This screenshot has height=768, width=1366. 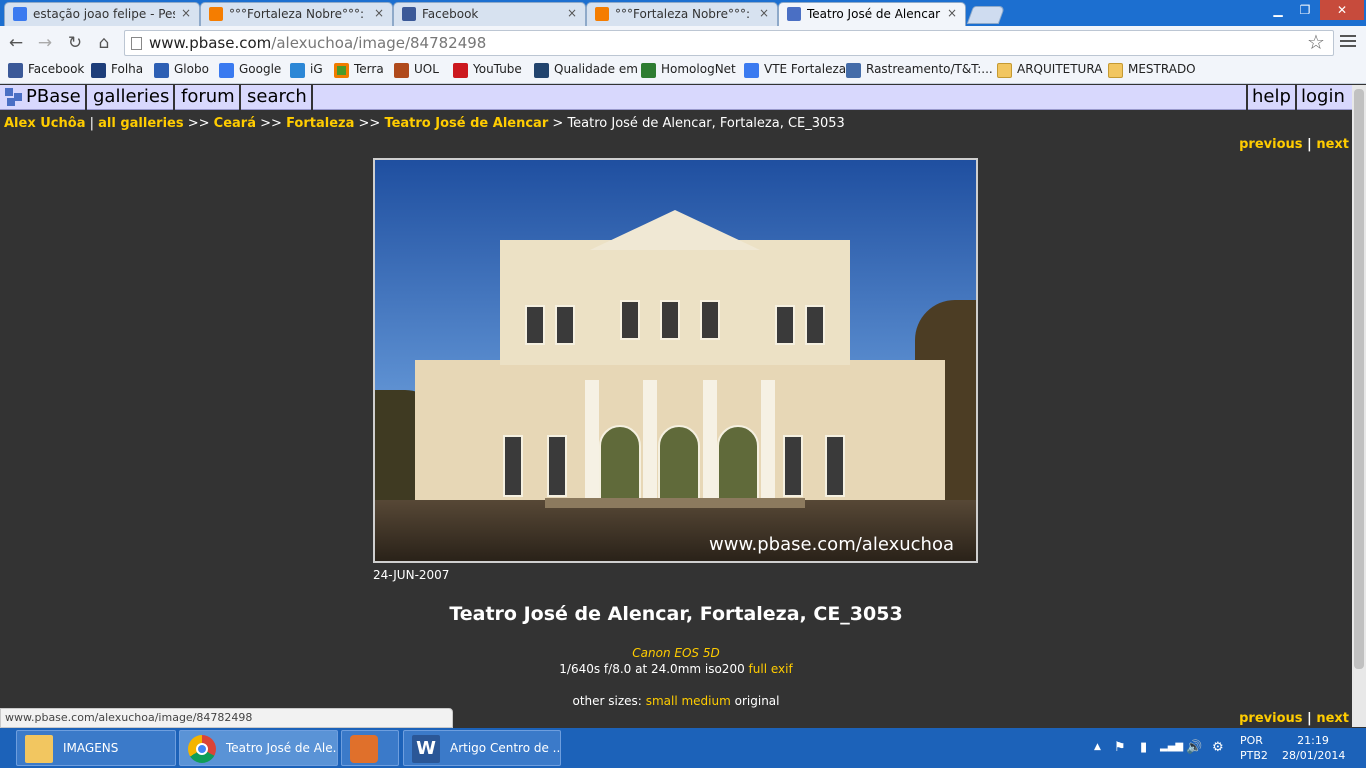 I want to click on nav-search-link: search, so click(x=278, y=97).